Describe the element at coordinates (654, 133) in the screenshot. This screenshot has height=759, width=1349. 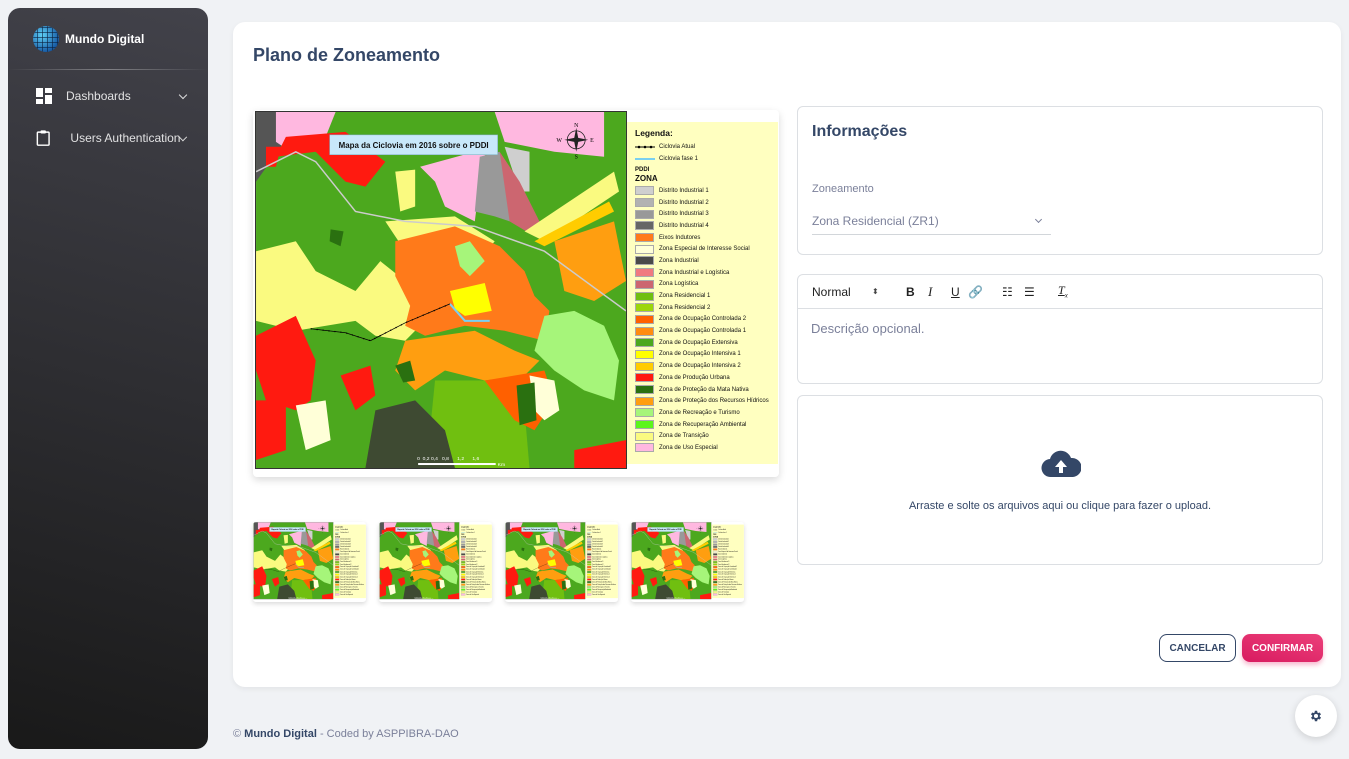
I see `legend-title: Legenda:` at that location.